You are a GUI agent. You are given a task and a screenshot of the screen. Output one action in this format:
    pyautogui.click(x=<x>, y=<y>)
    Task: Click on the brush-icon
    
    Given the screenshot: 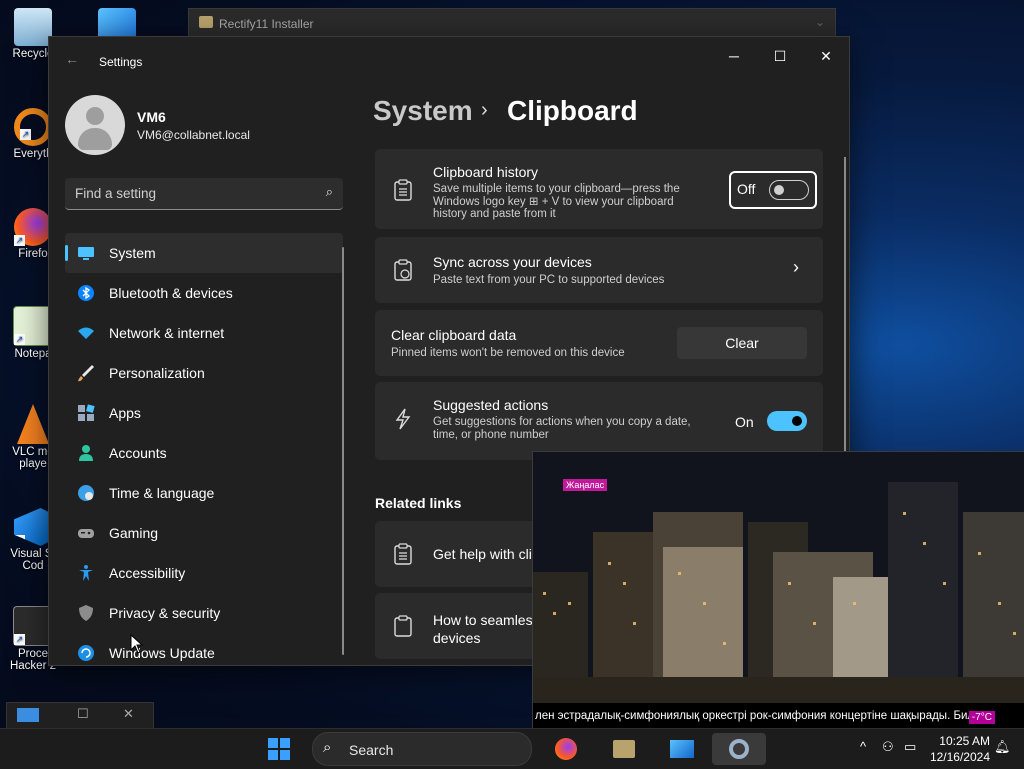 What is the action you would take?
    pyautogui.click(x=86, y=373)
    